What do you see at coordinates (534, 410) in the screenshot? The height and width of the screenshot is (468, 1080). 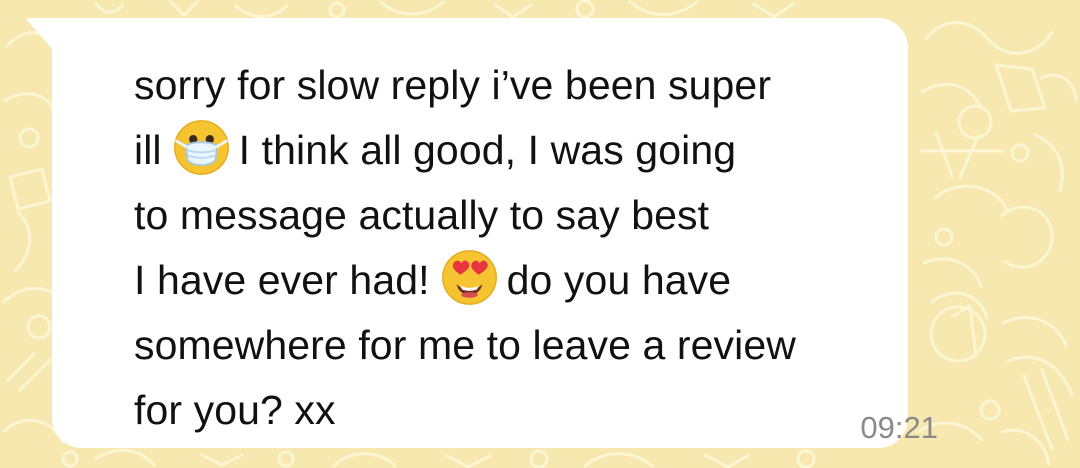 I see `message-line: for you? xx` at bounding box center [534, 410].